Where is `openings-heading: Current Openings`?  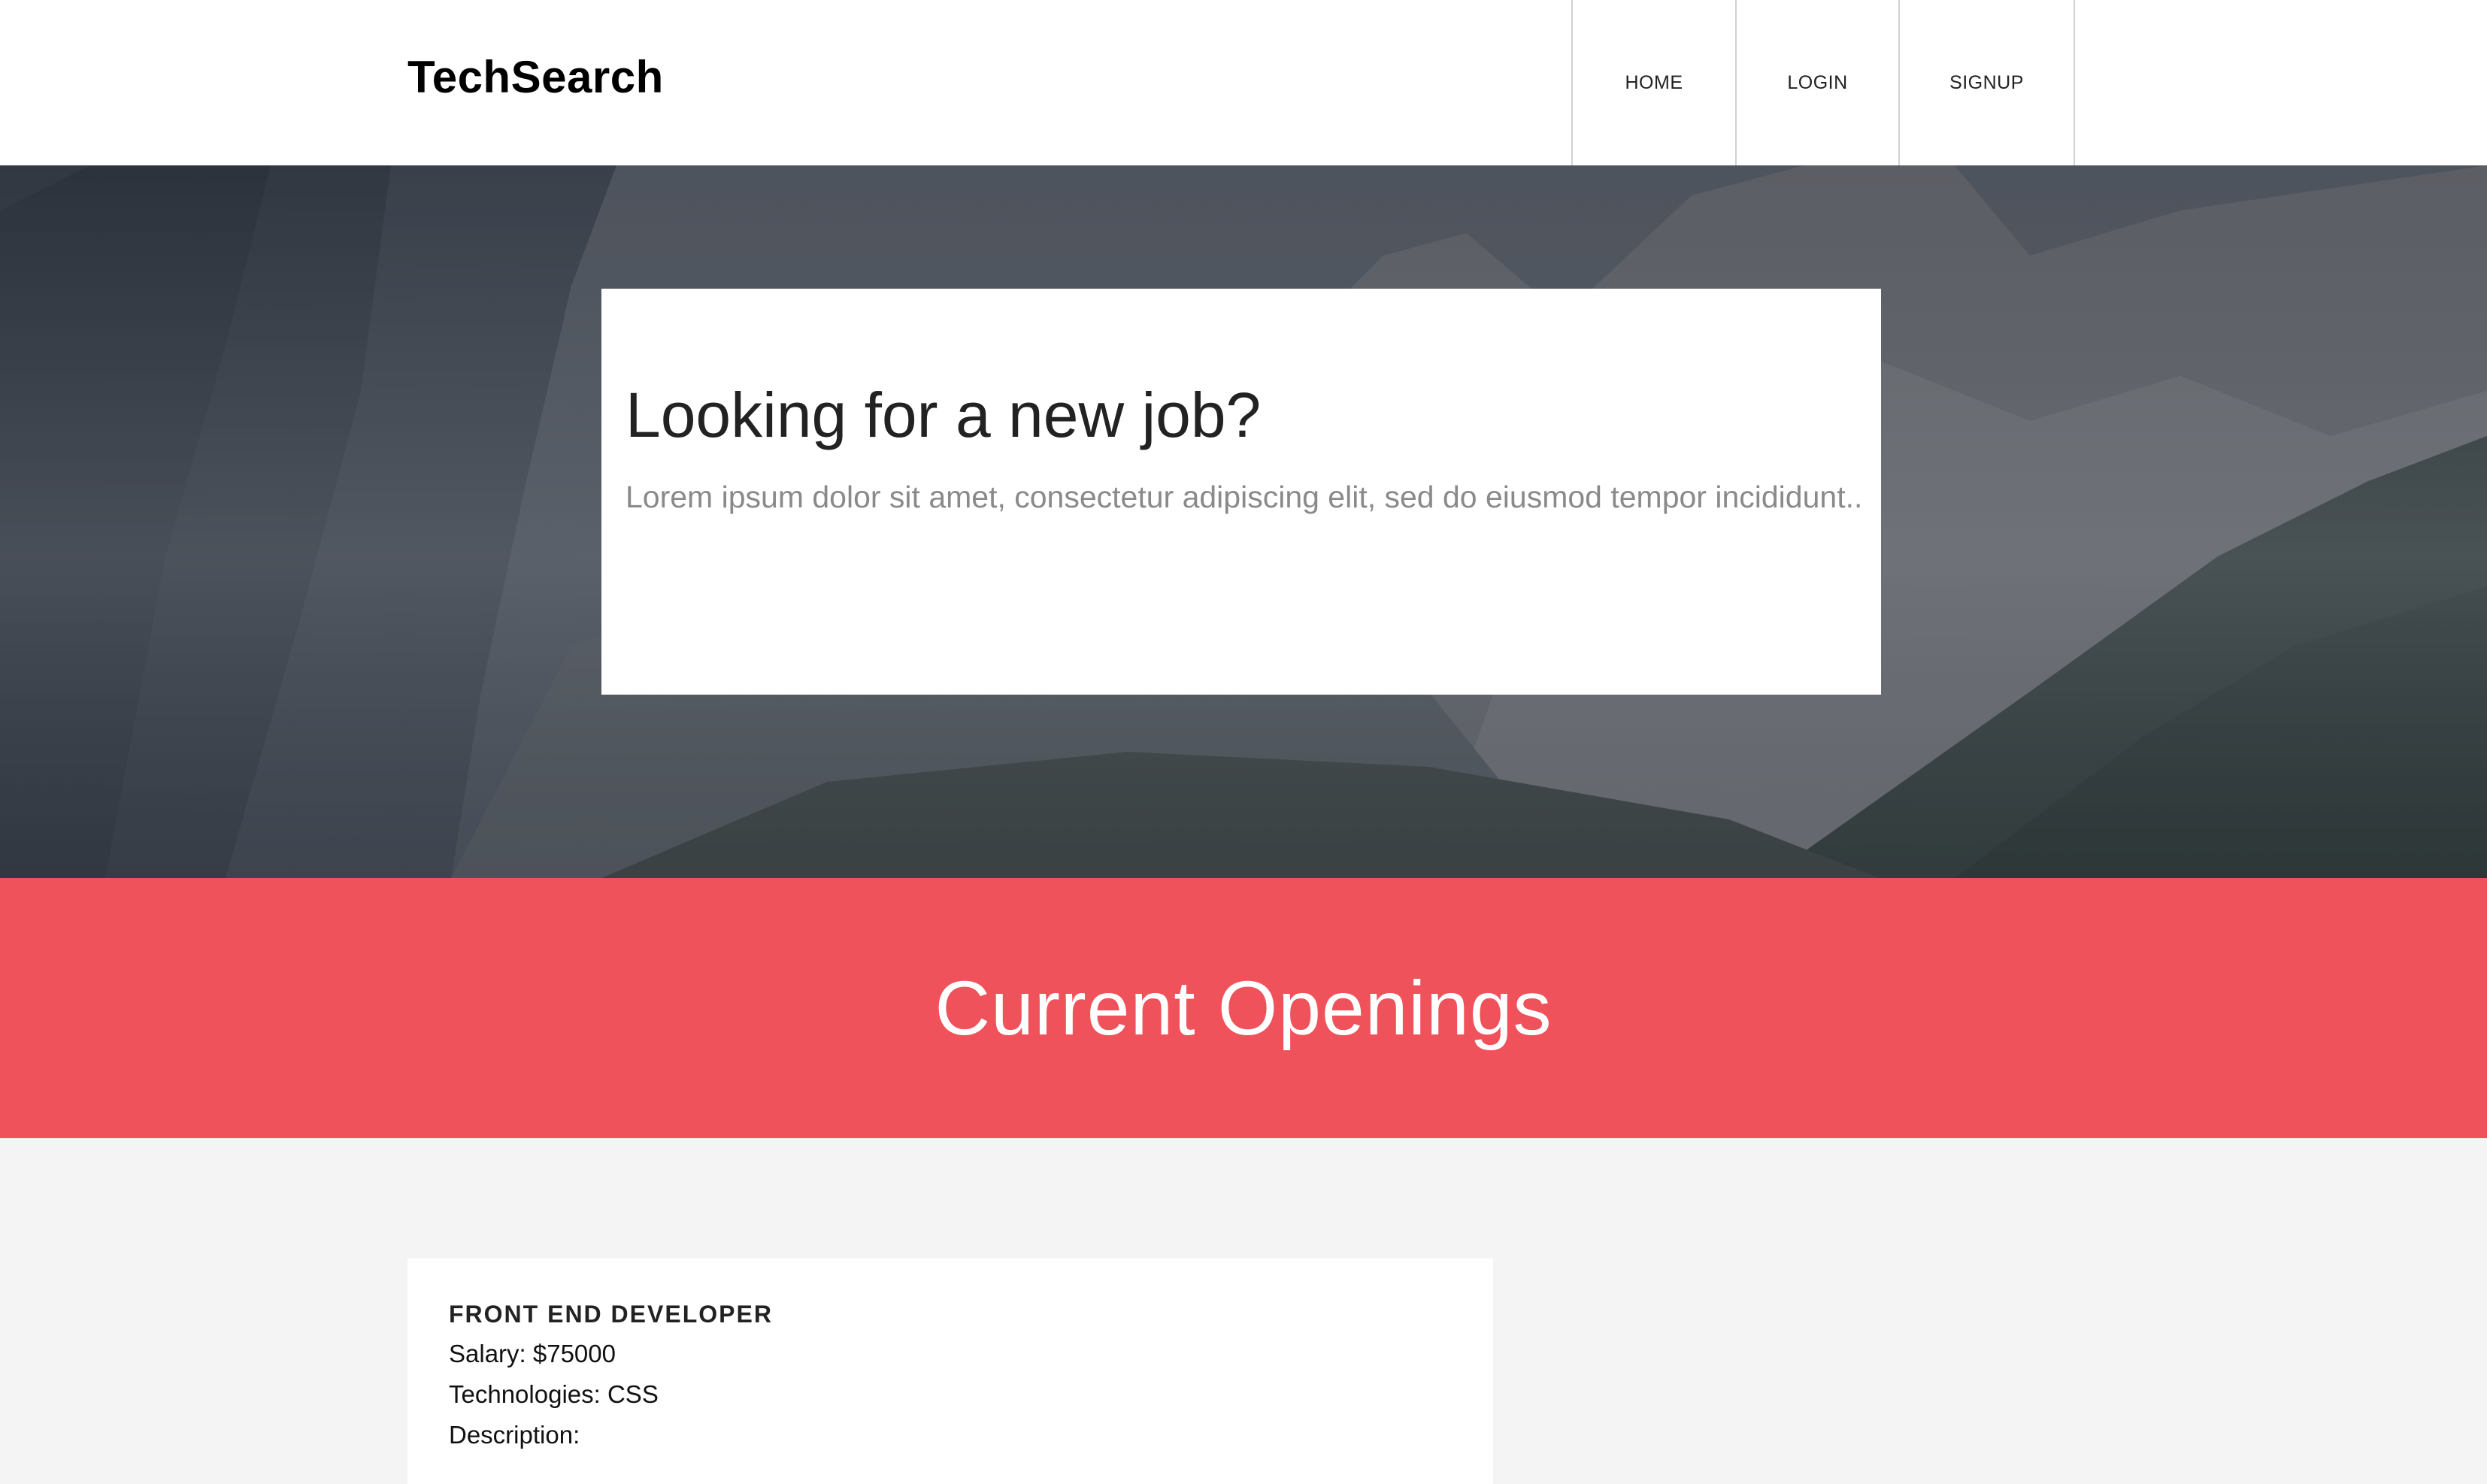 openings-heading: Current Openings is located at coordinates (1243, 1008).